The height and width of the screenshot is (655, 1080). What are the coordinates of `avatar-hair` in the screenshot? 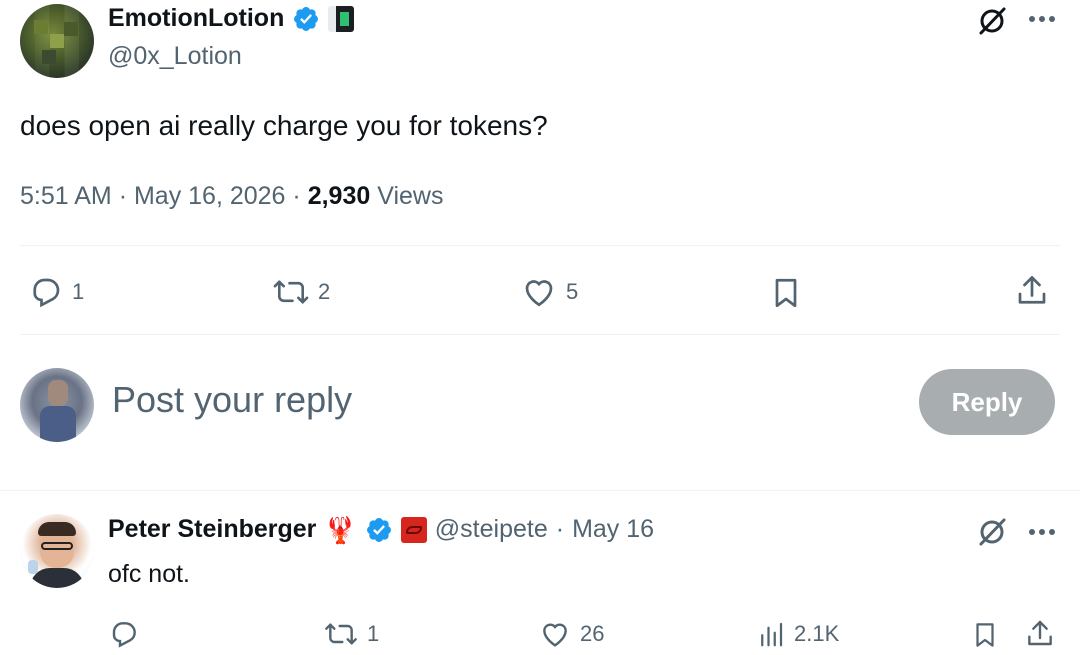 It's located at (57, 529).